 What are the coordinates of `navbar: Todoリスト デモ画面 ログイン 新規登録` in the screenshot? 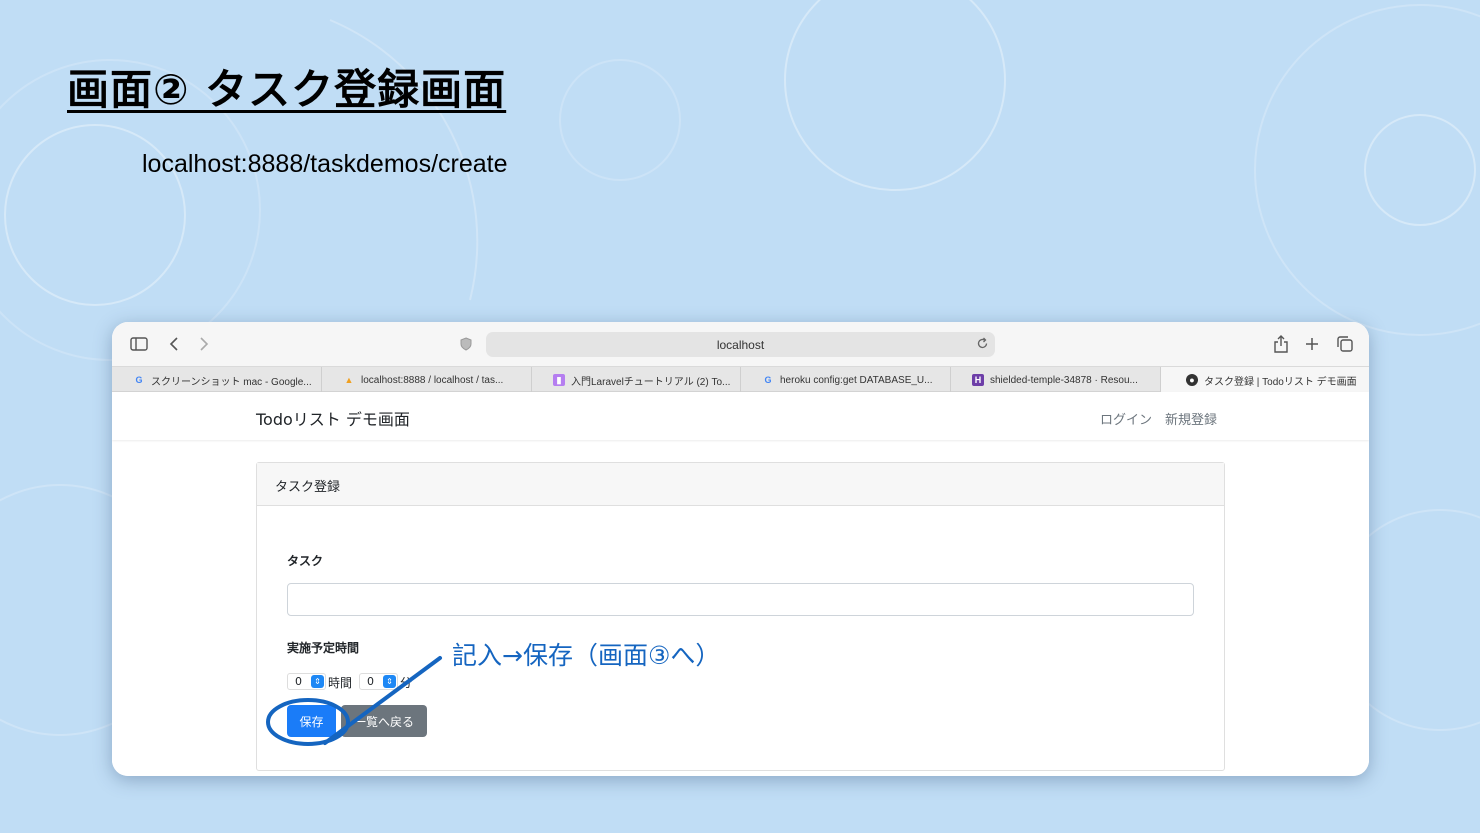 It's located at (740, 416).